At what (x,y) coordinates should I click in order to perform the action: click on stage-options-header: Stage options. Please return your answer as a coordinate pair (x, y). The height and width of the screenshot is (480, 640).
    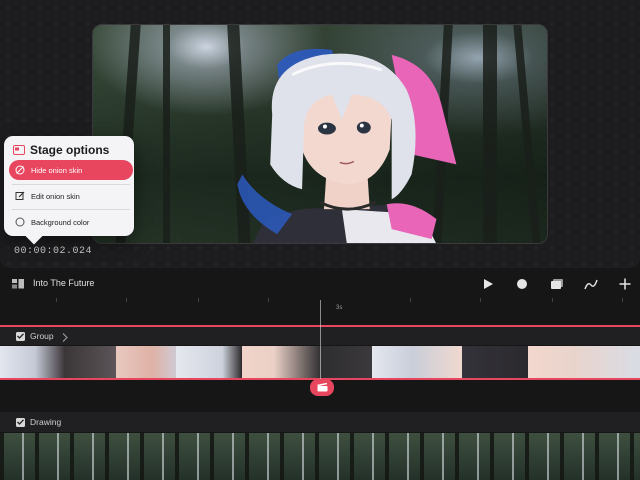
    Looking at the image, I should click on (61, 150).